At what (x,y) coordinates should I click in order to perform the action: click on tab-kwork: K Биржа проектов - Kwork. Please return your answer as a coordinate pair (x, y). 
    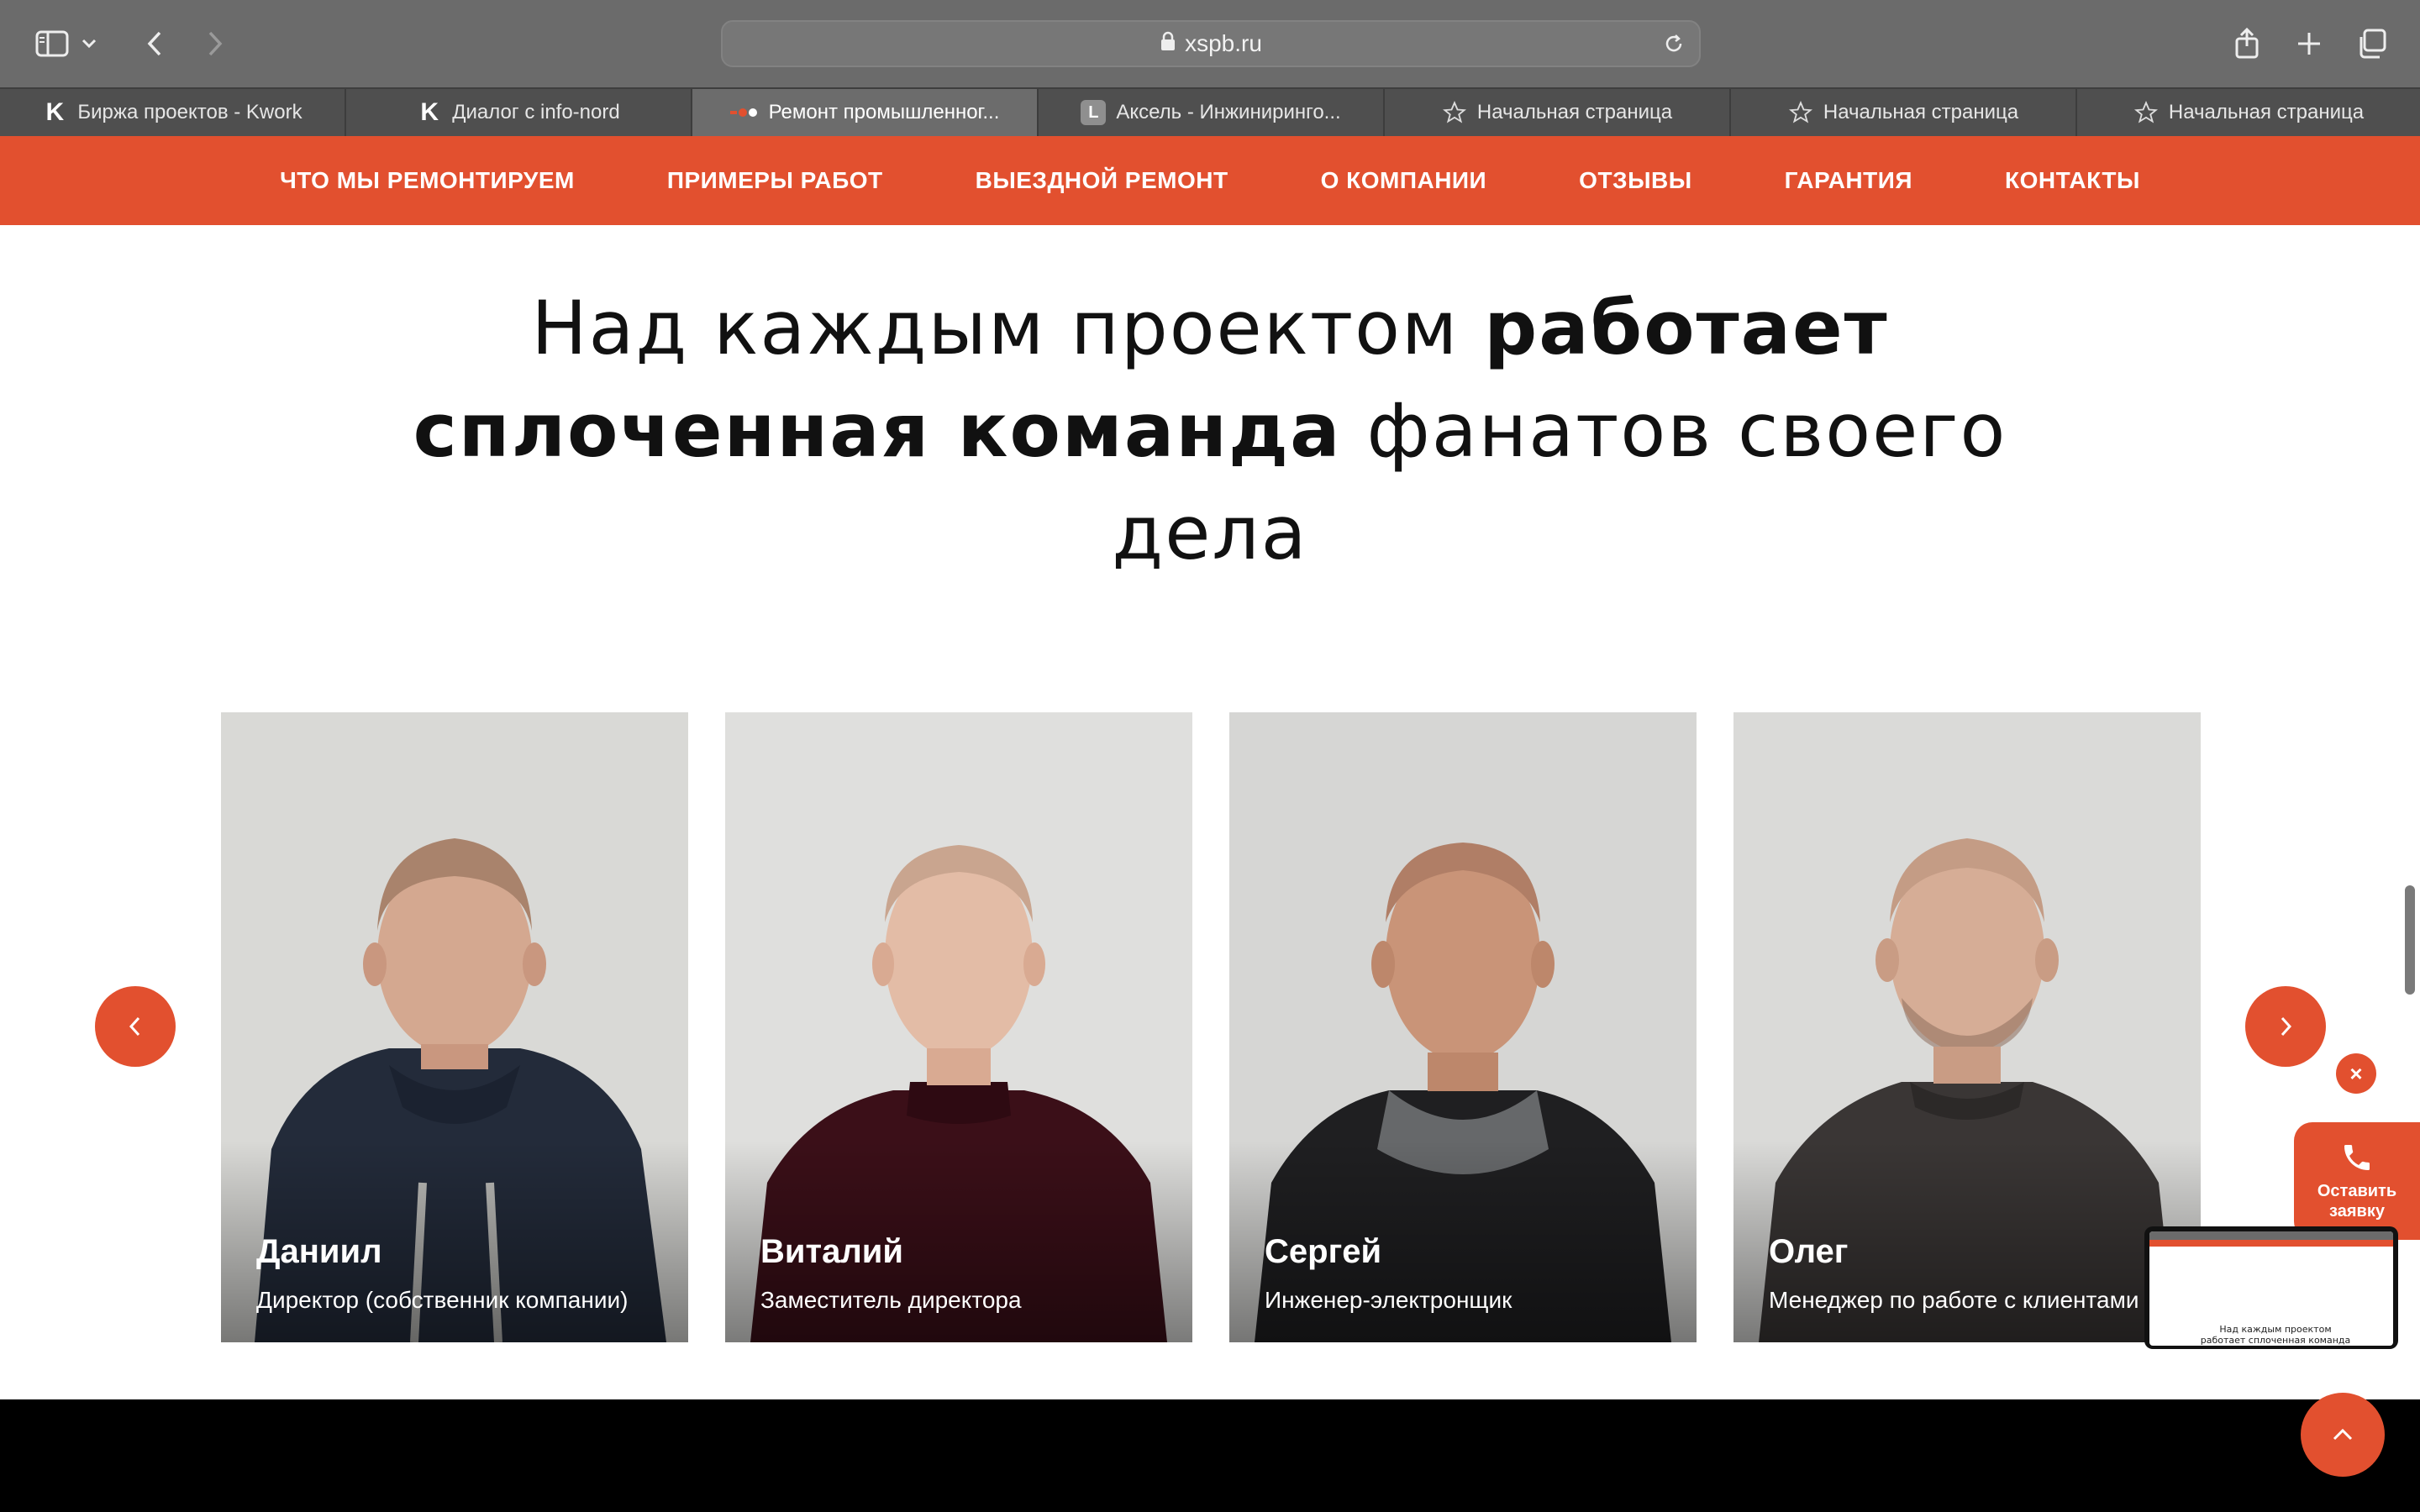
    Looking at the image, I should click on (173, 112).